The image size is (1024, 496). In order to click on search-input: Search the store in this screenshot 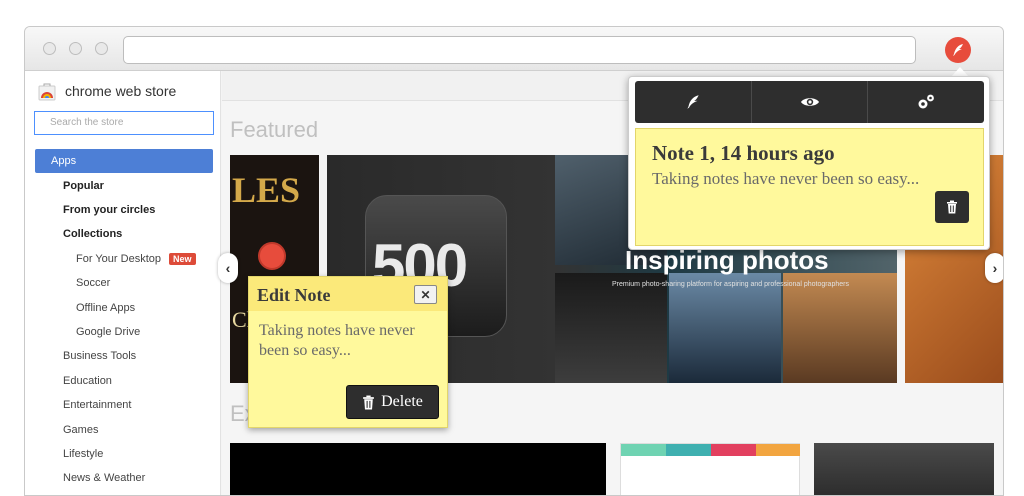, I will do `click(124, 123)`.